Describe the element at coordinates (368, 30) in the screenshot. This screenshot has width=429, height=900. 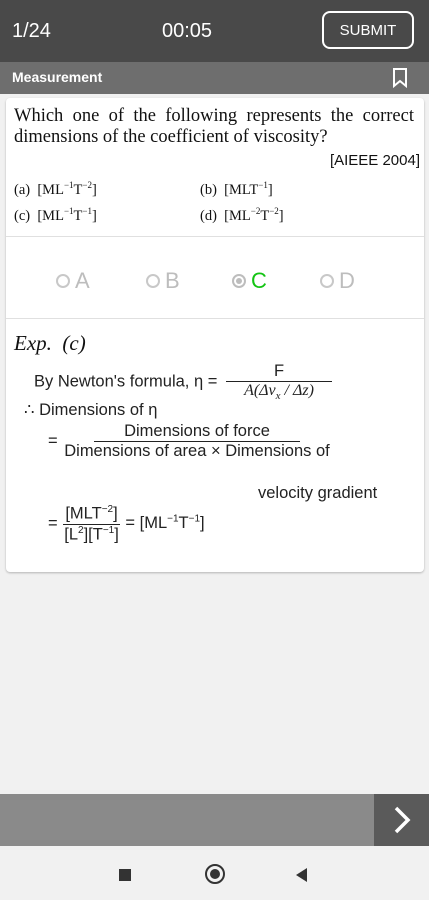
I see `submit-button: SUBMIT` at that location.